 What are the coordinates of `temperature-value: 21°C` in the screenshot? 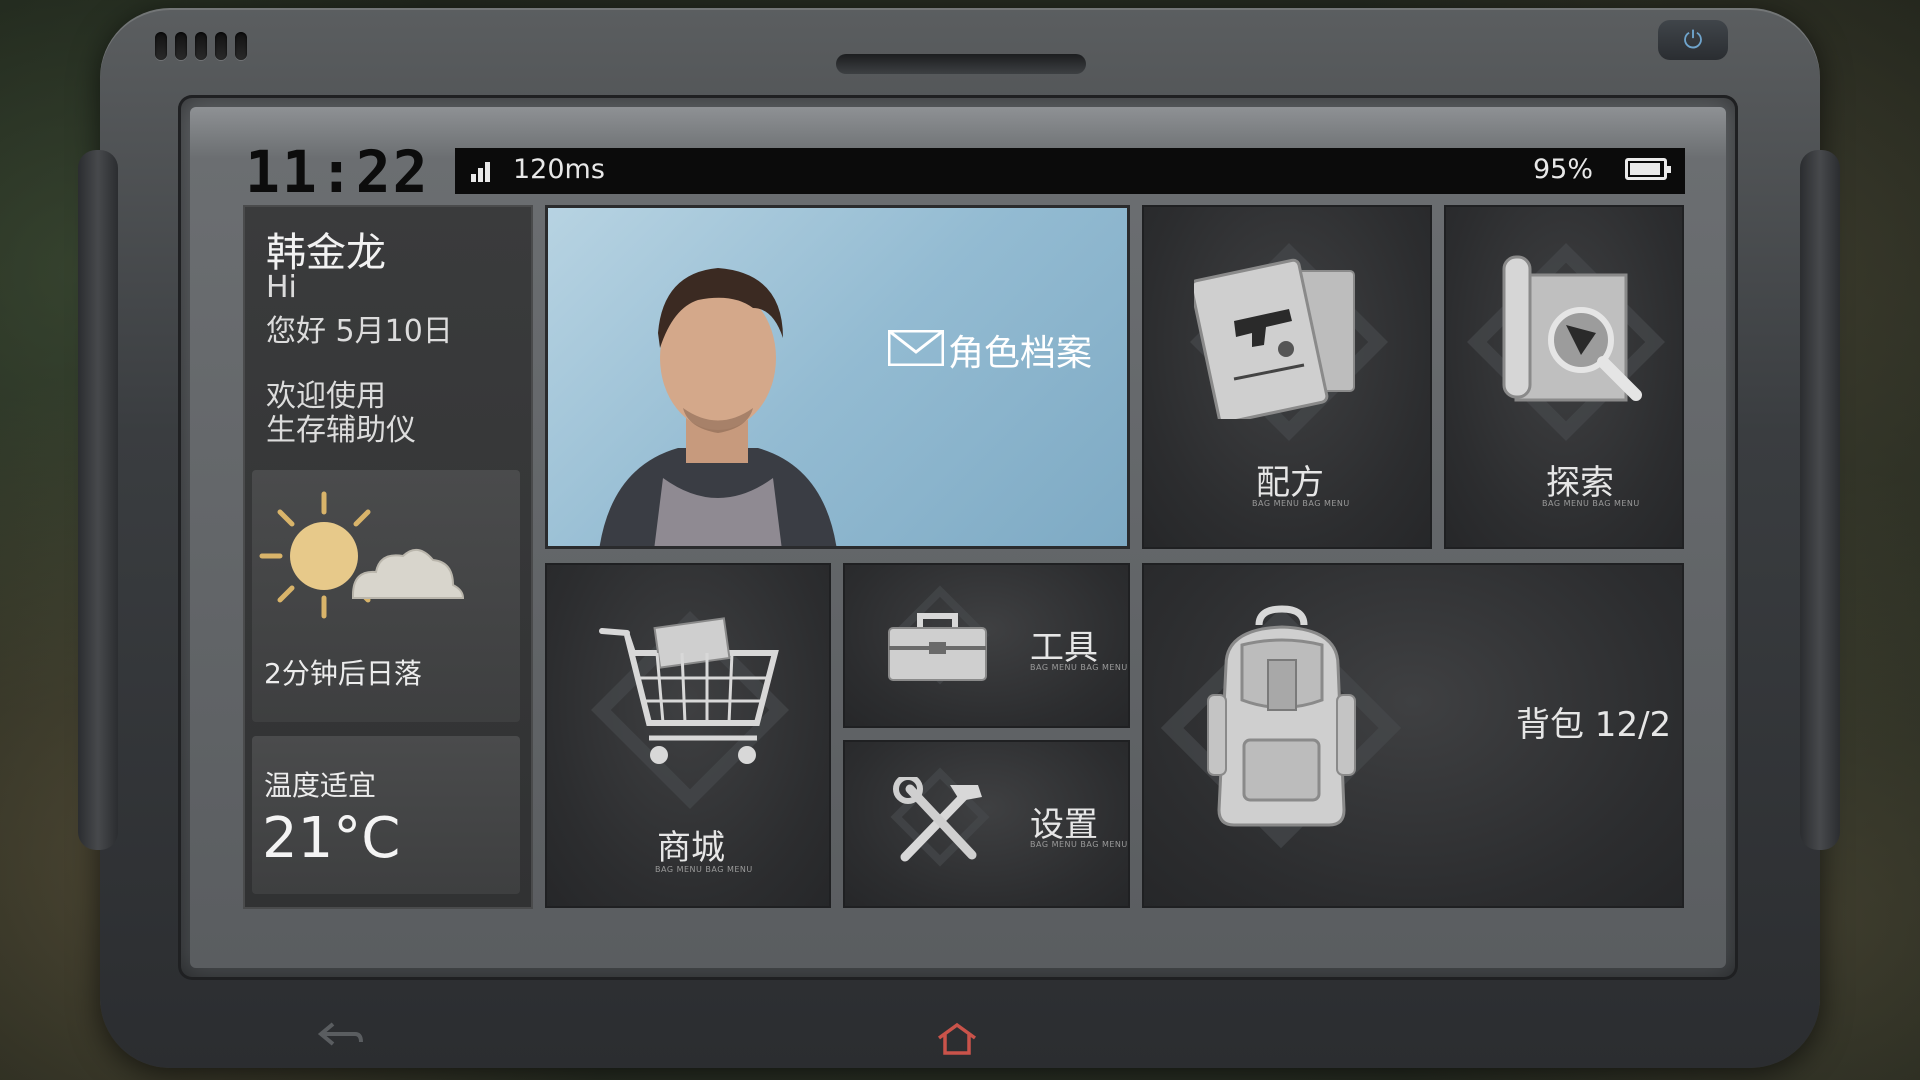 It's located at (331, 838).